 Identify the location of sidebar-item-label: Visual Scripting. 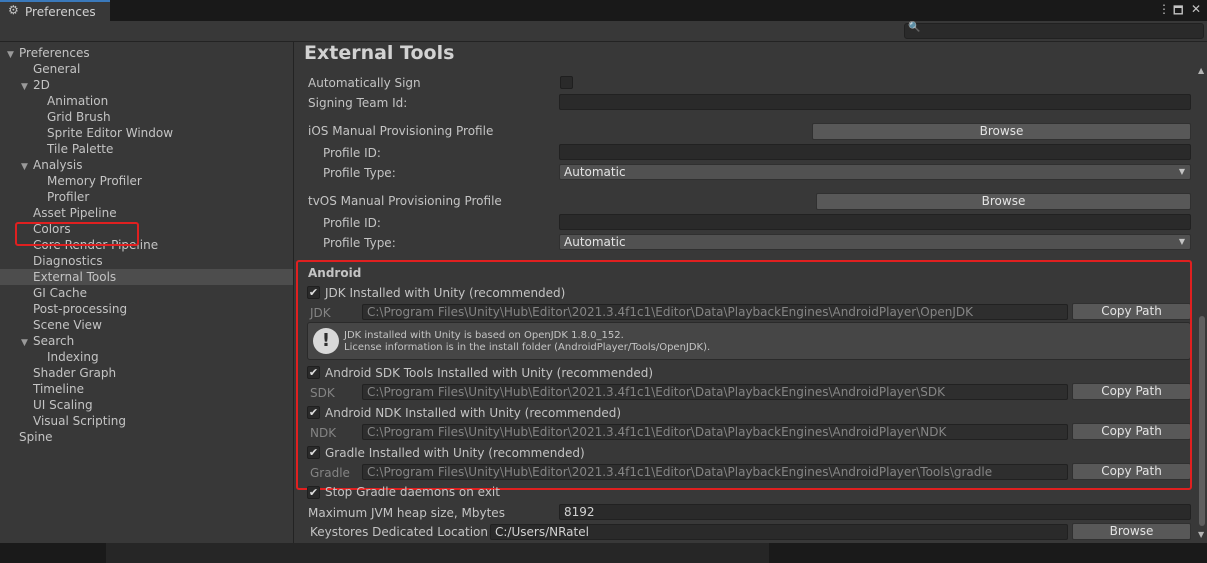
(79, 421).